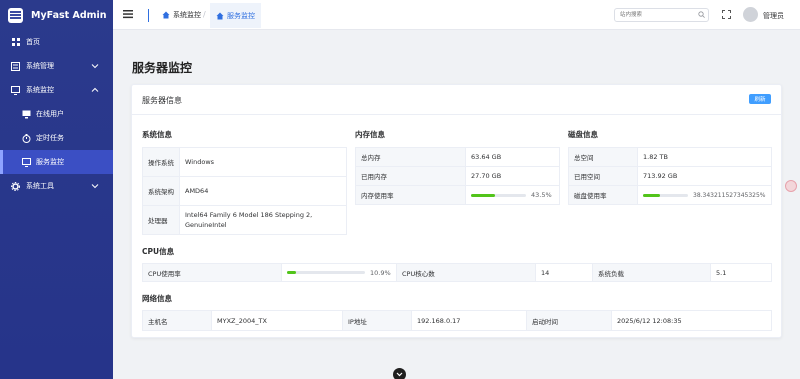  Describe the element at coordinates (665, 195) in the screenshot. I see `disk-progress-bar` at that location.